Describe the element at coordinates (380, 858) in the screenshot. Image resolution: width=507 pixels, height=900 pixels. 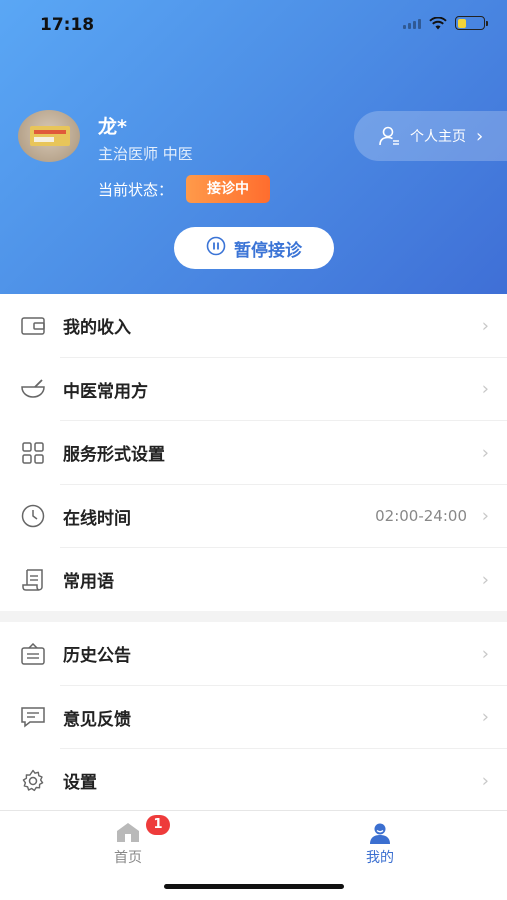
I see `tab-mine-label: 我的` at that location.